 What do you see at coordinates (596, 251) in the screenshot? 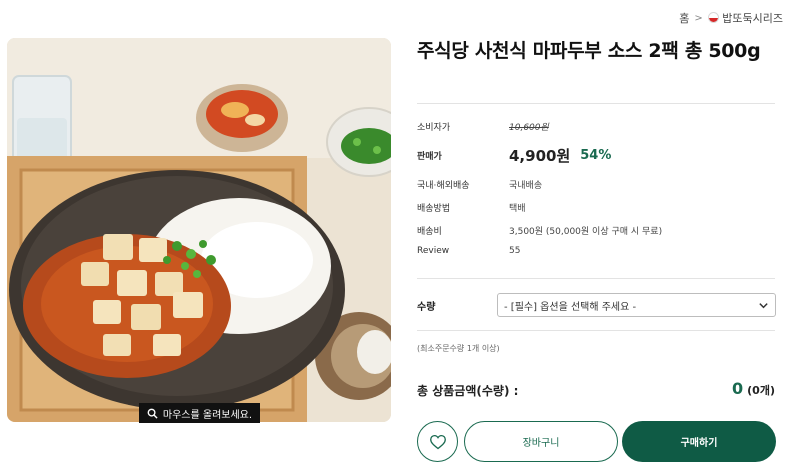
I see `review-row: Review 55` at bounding box center [596, 251].